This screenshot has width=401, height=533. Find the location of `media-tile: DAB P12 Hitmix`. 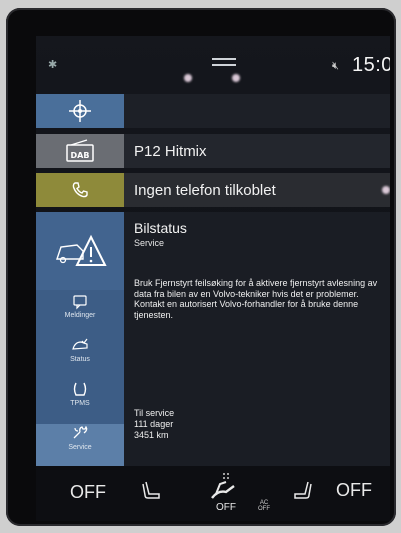

media-tile: DAB P12 Hitmix is located at coordinates (213, 151).